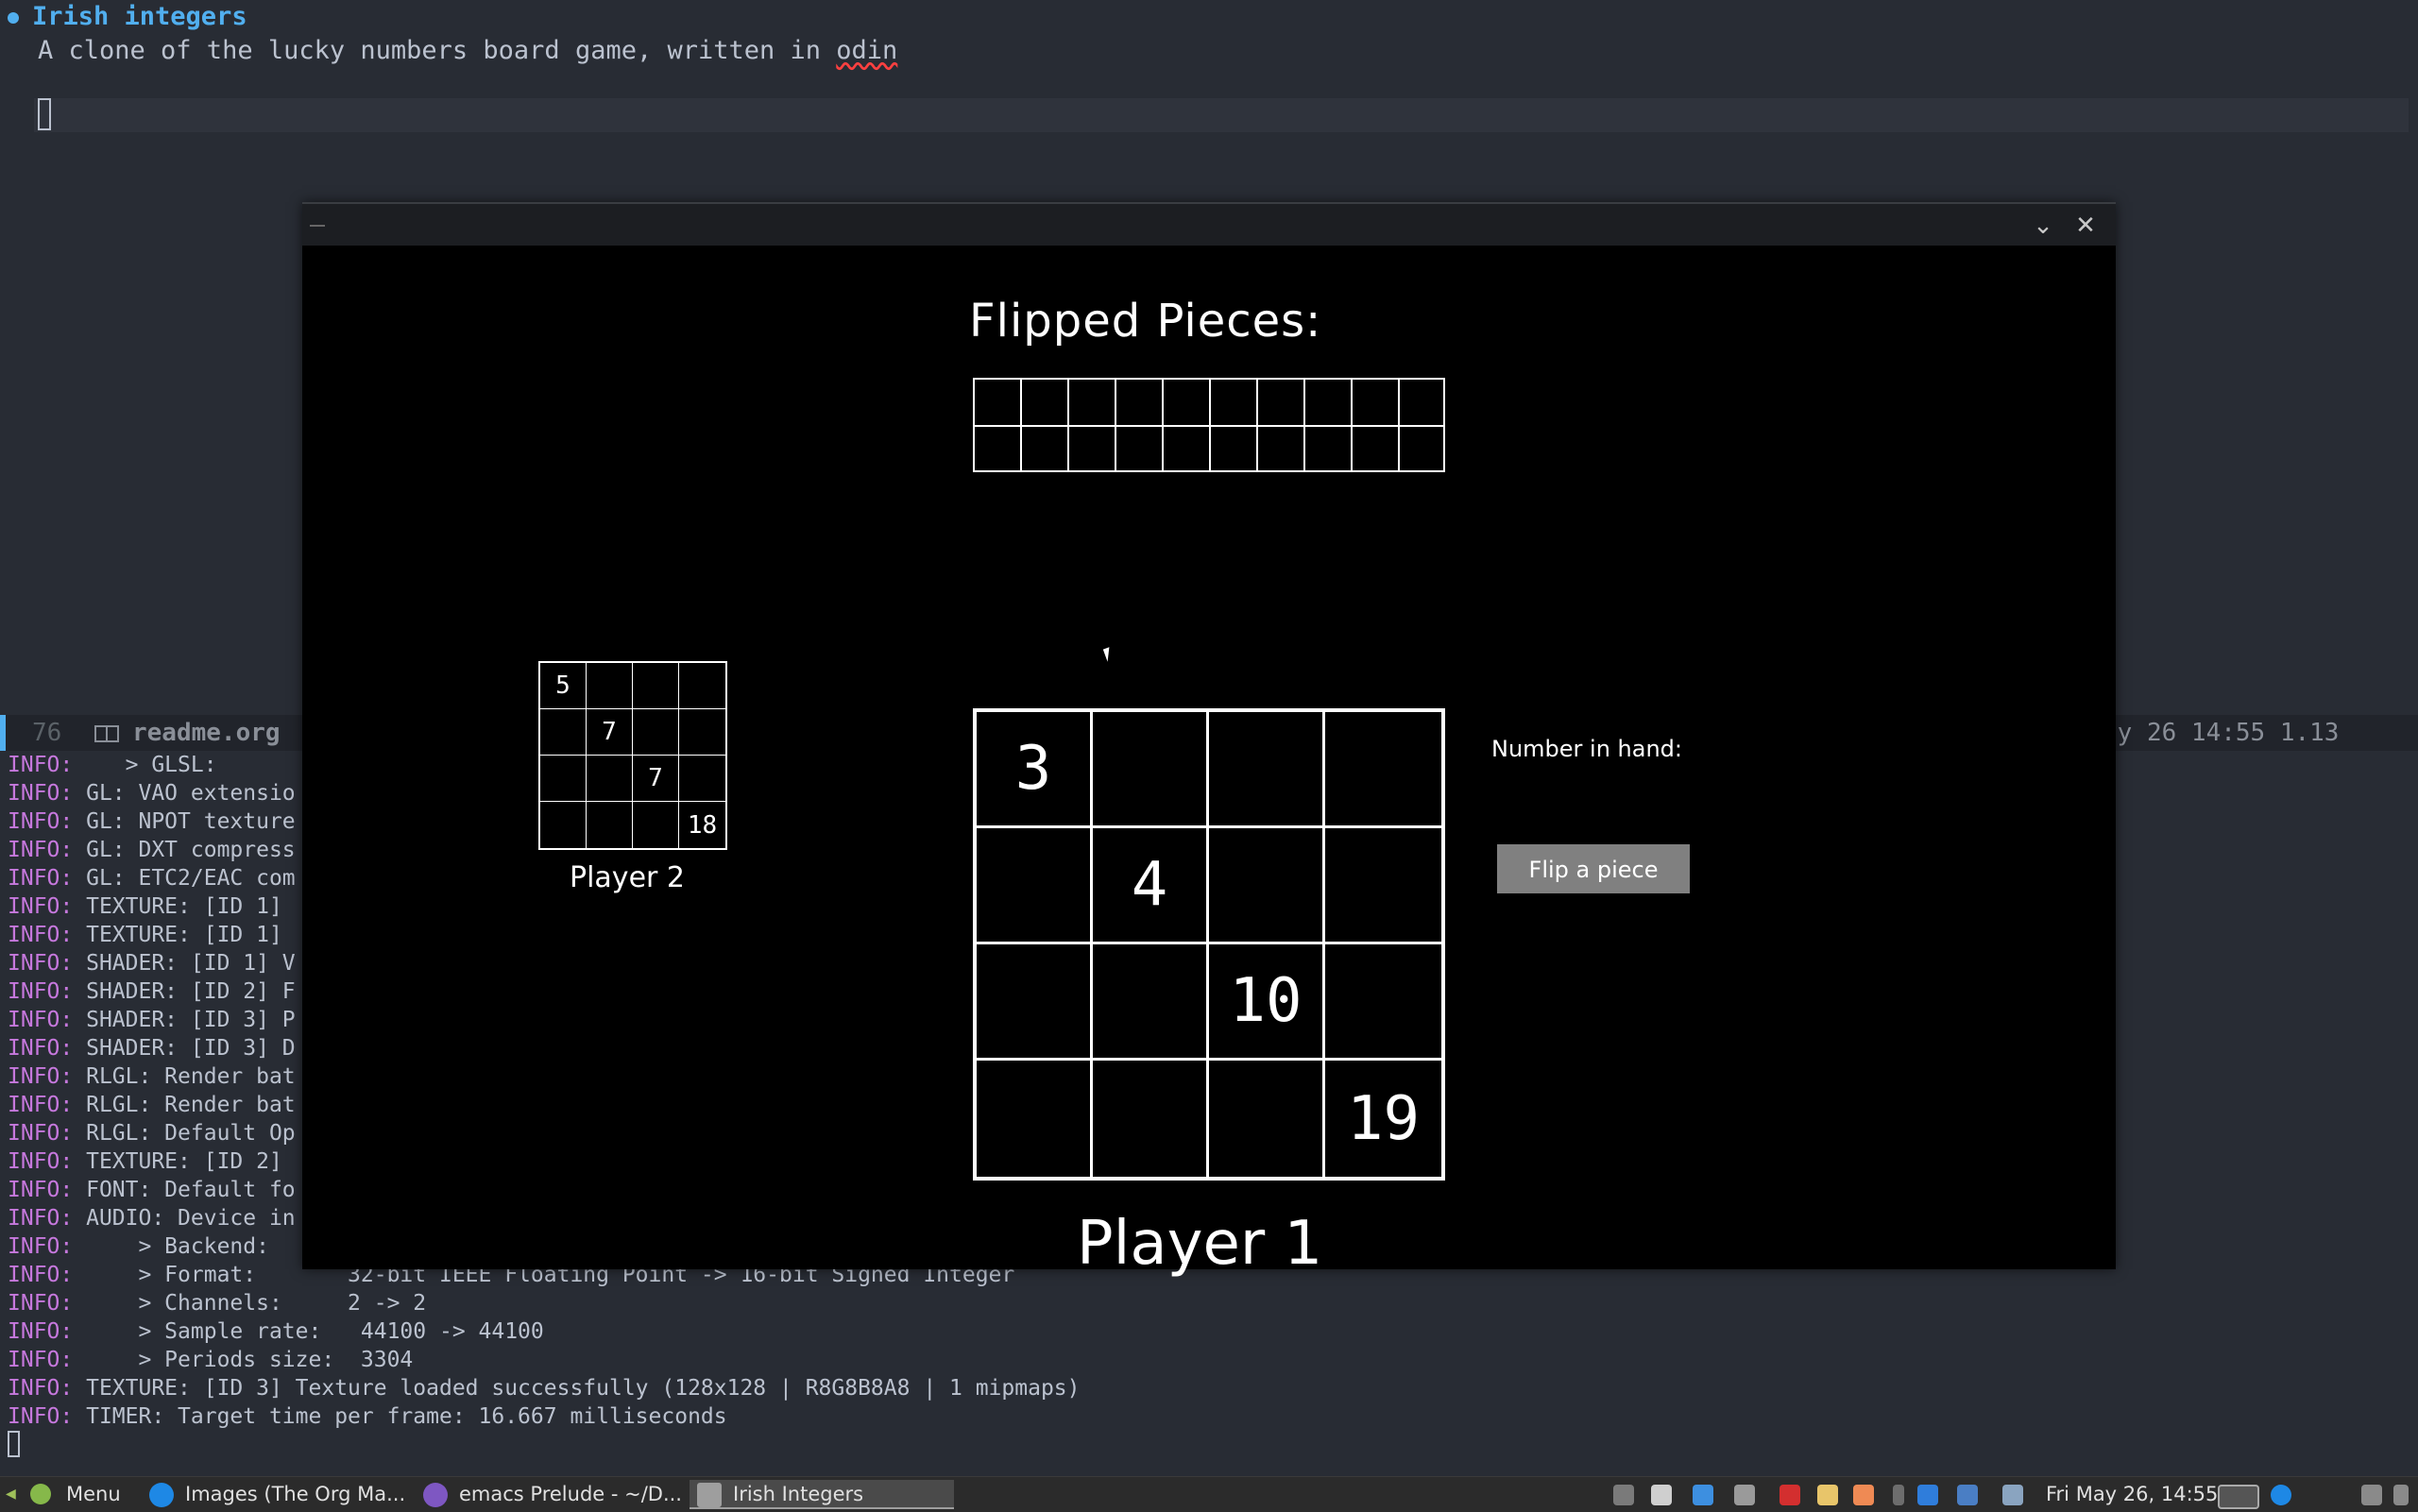  What do you see at coordinates (2372, 1495) in the screenshot?
I see `folder-icon` at bounding box center [2372, 1495].